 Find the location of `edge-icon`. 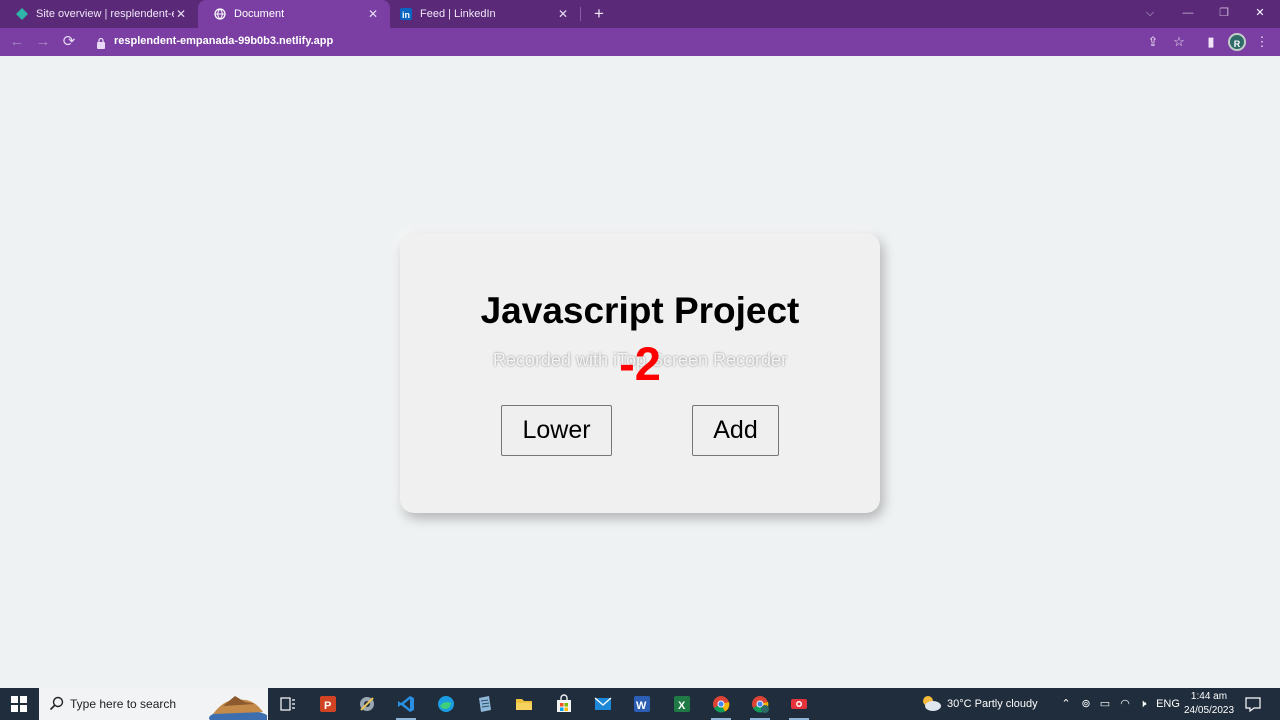

edge-icon is located at coordinates (446, 704).